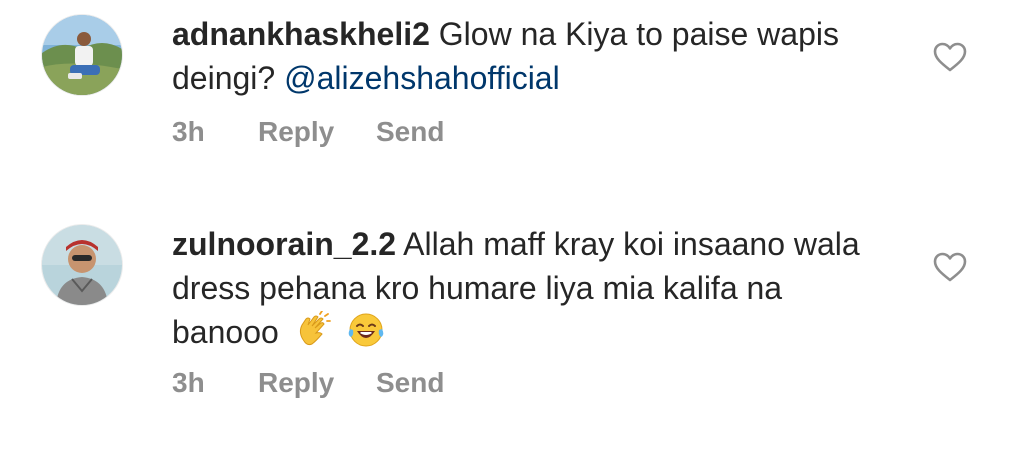 The image size is (1024, 452). What do you see at coordinates (422, 78) in the screenshot?
I see `mention-link: @alizehshahofficial` at bounding box center [422, 78].